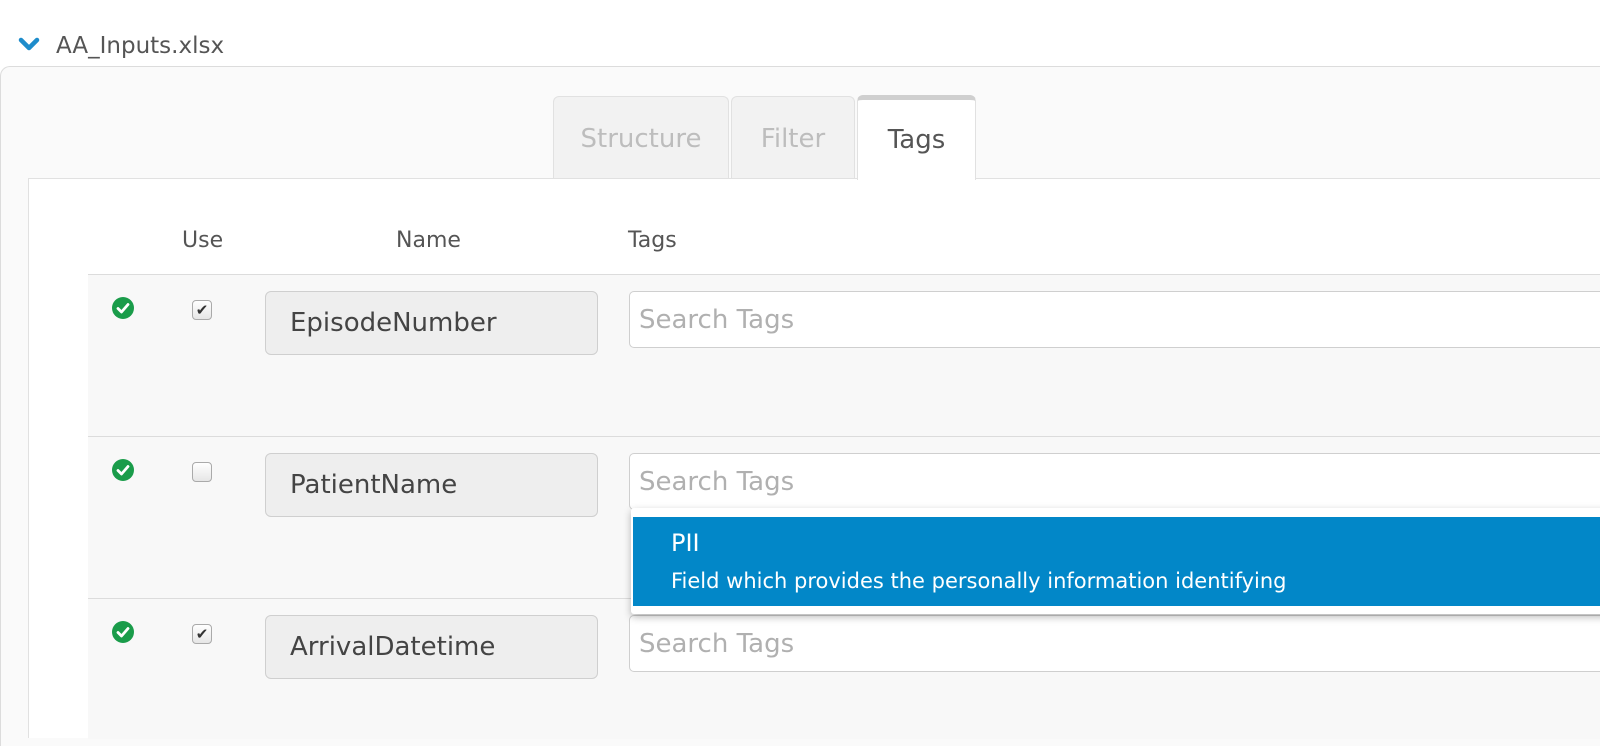  I want to click on tab-filter-label: Filter, so click(793, 138).